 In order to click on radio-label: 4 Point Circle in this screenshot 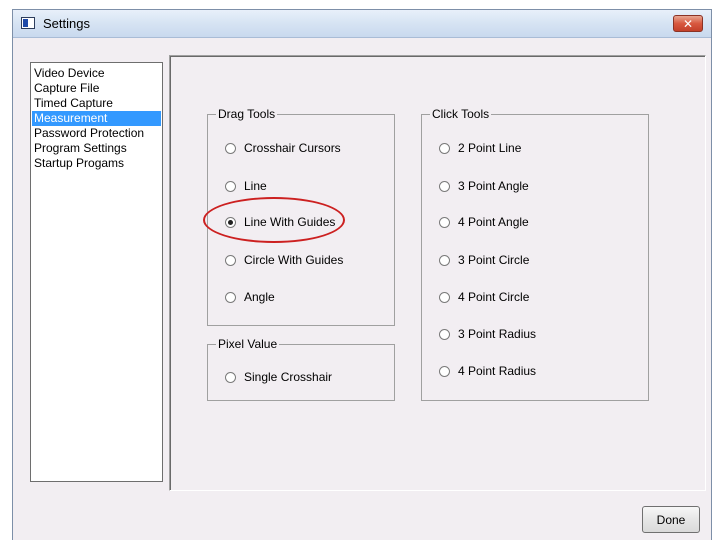, I will do `click(494, 297)`.